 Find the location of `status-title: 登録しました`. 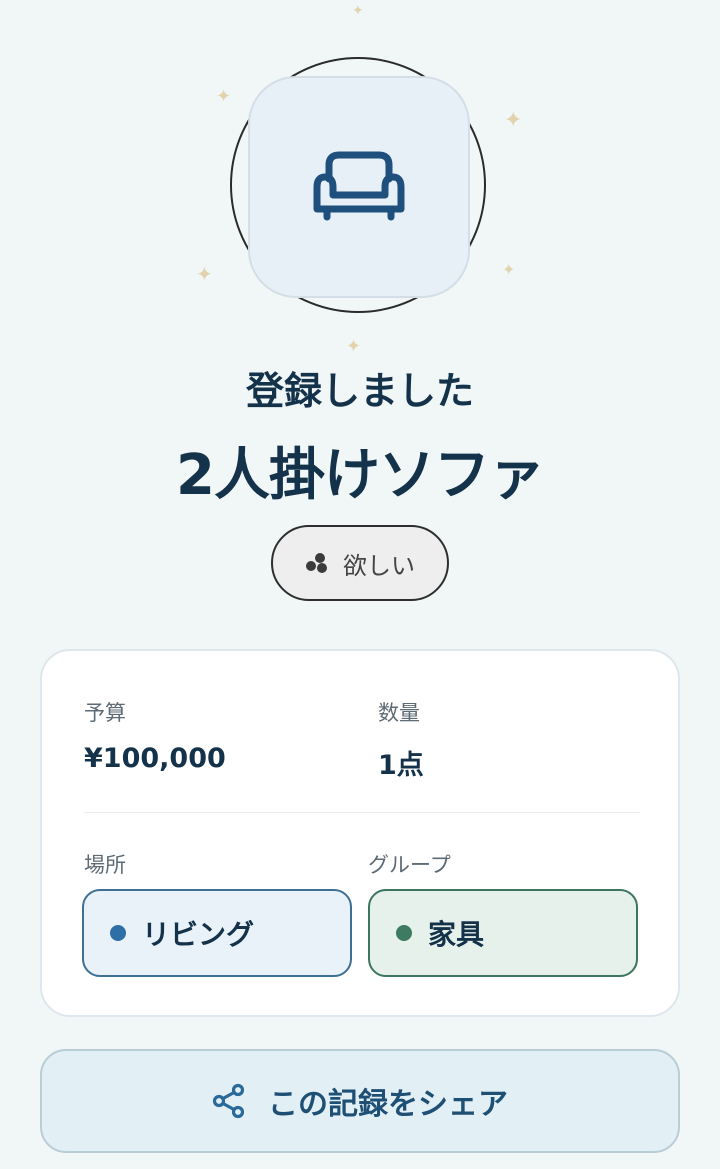

status-title: 登録しました is located at coordinates (359, 391).